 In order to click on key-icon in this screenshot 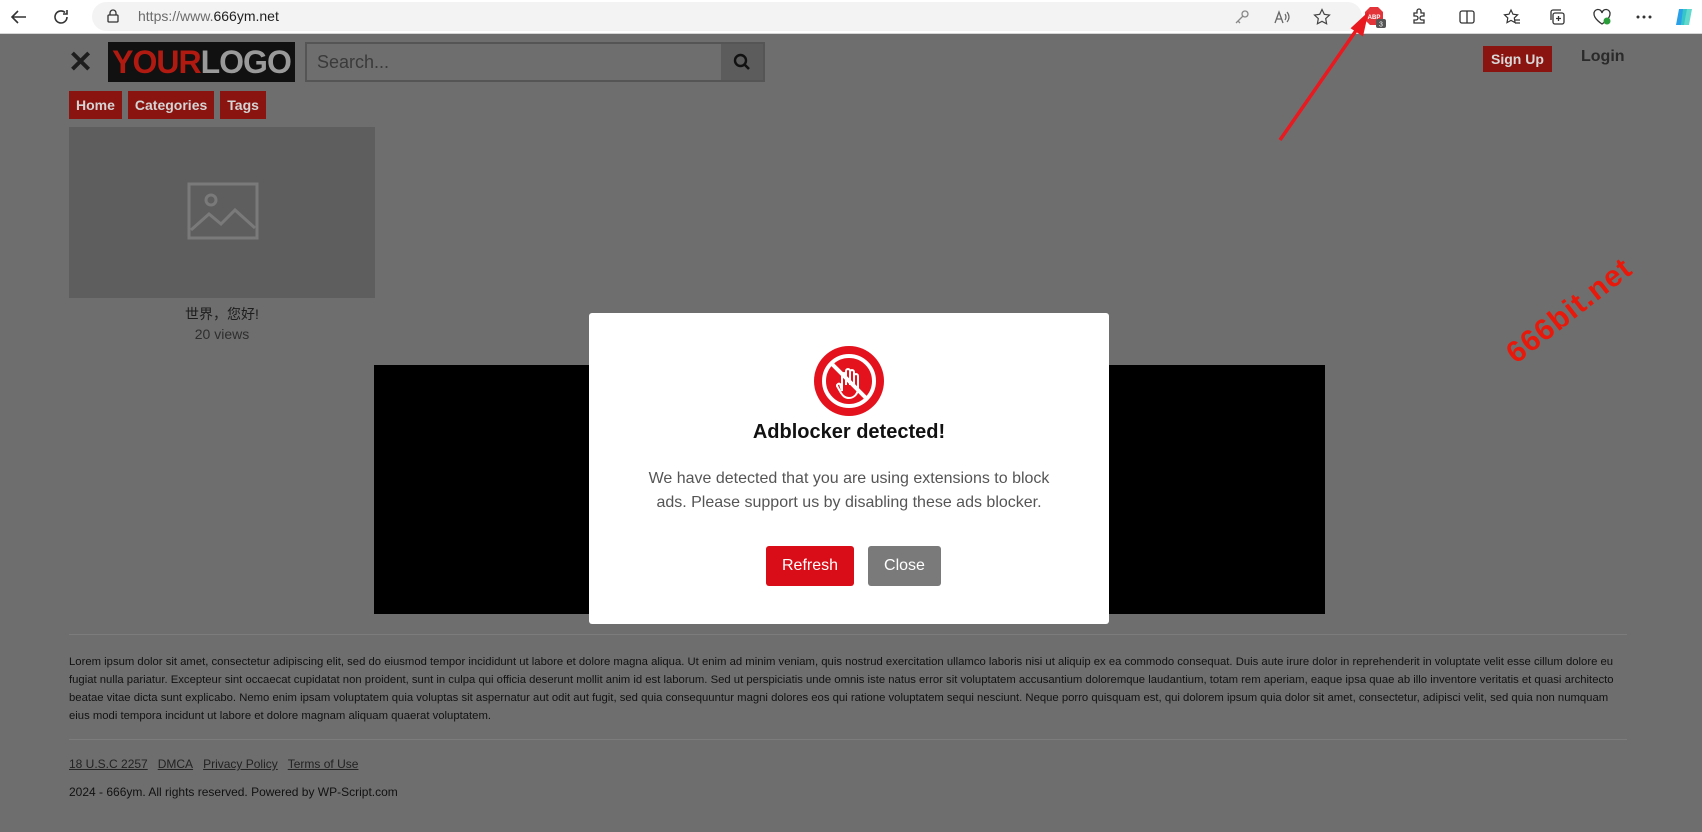, I will do `click(1242, 17)`.